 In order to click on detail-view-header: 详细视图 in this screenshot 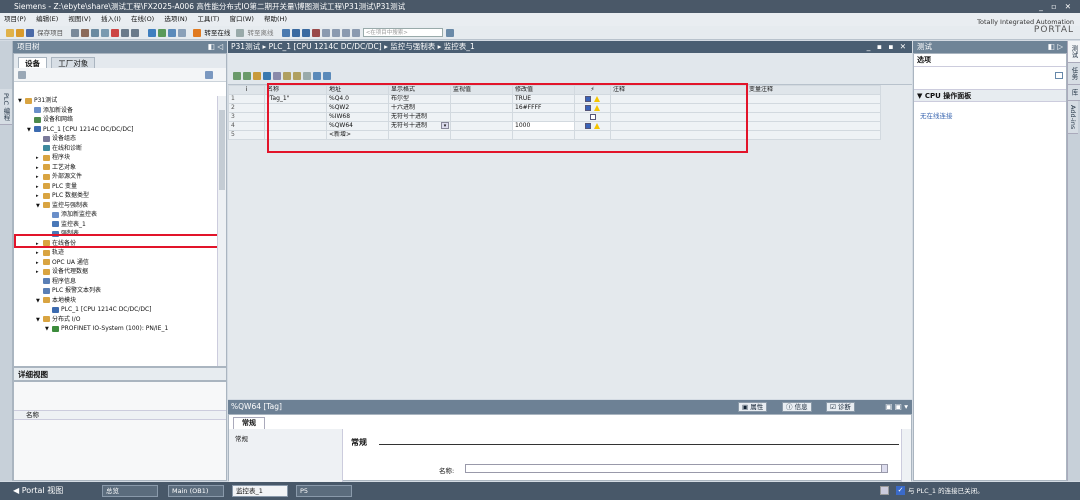, I will do `click(120, 374)`.